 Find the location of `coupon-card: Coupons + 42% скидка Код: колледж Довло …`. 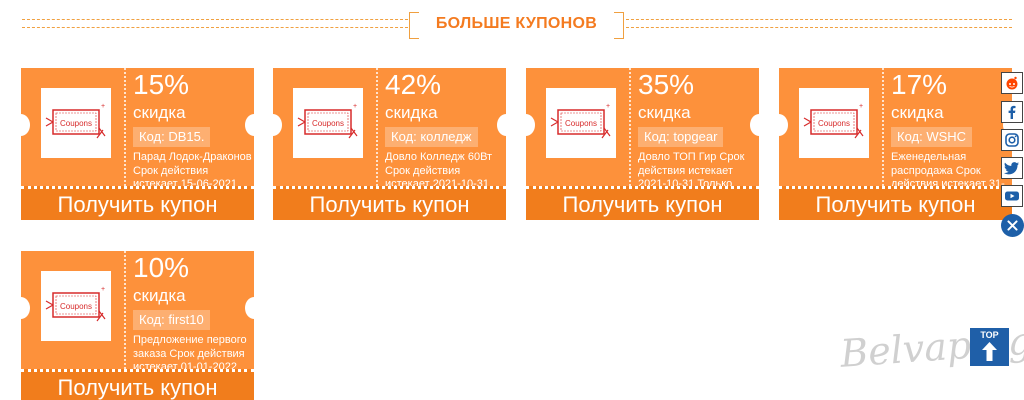

coupon-card: Coupons + 42% скидка Код: колледж Довло … is located at coordinates (389, 144).